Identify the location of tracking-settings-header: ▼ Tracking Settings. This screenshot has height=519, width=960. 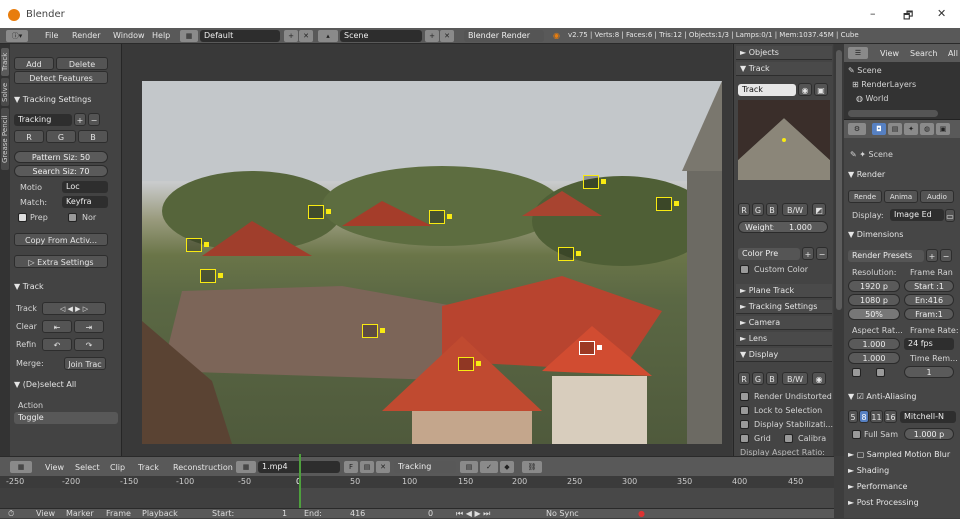
(52, 99).